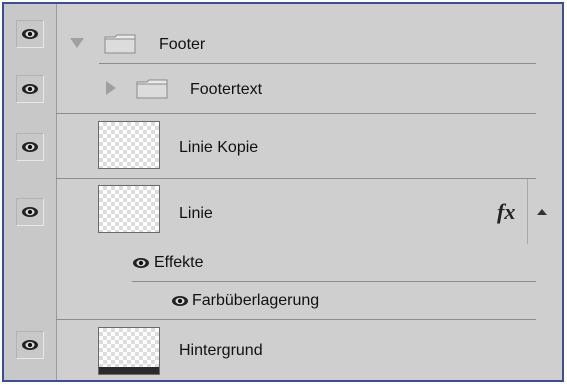  Describe the element at coordinates (506, 212) in the screenshot. I see `fx-icon: fx` at that location.